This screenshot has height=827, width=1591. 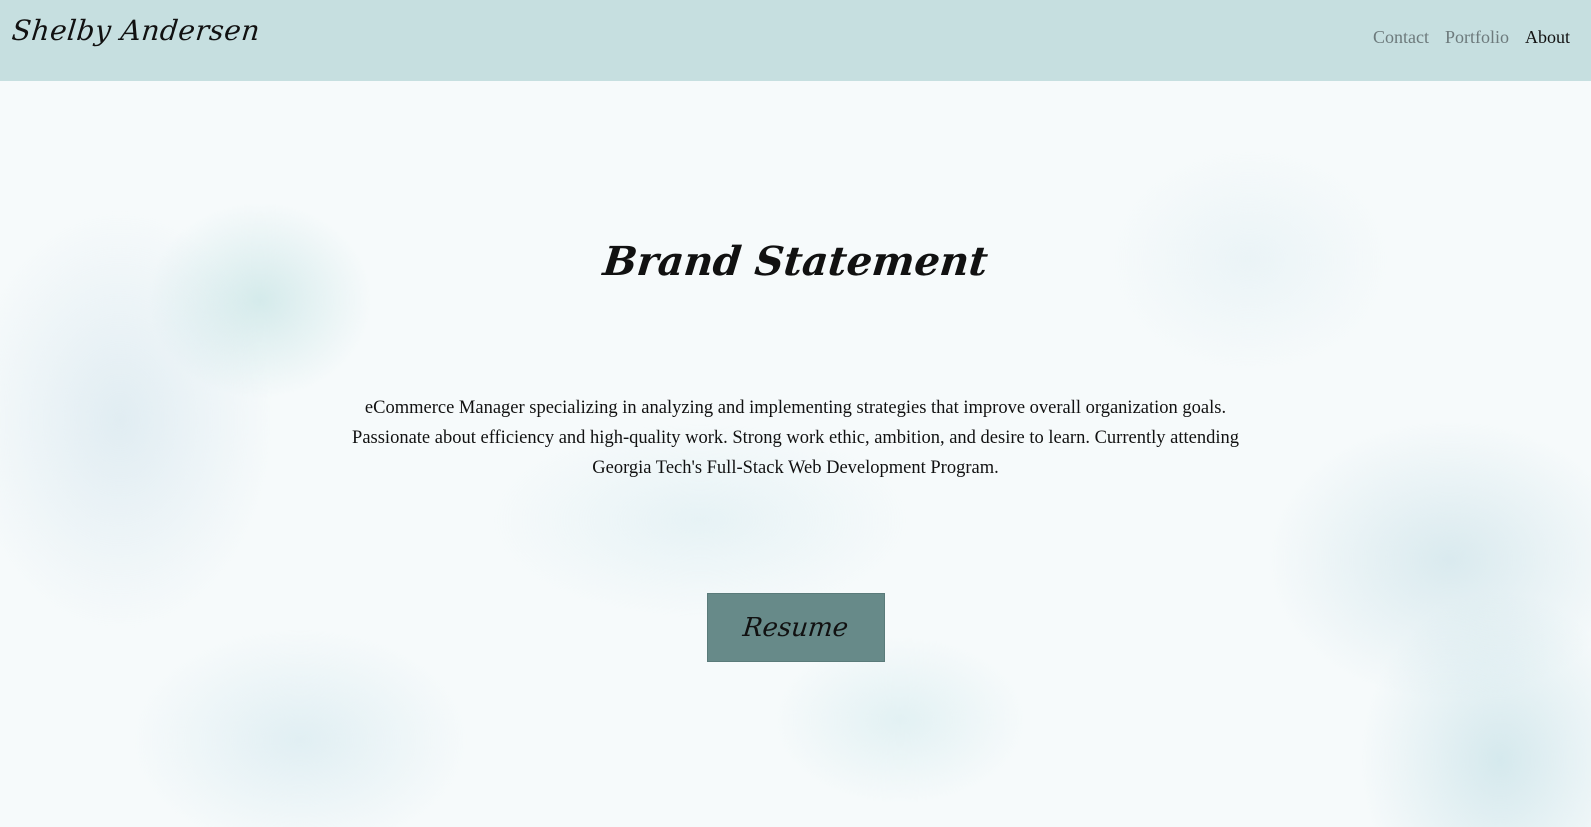 I want to click on site-header: Shelby Andersen Contact Portfolio About, so click(x=795, y=40).